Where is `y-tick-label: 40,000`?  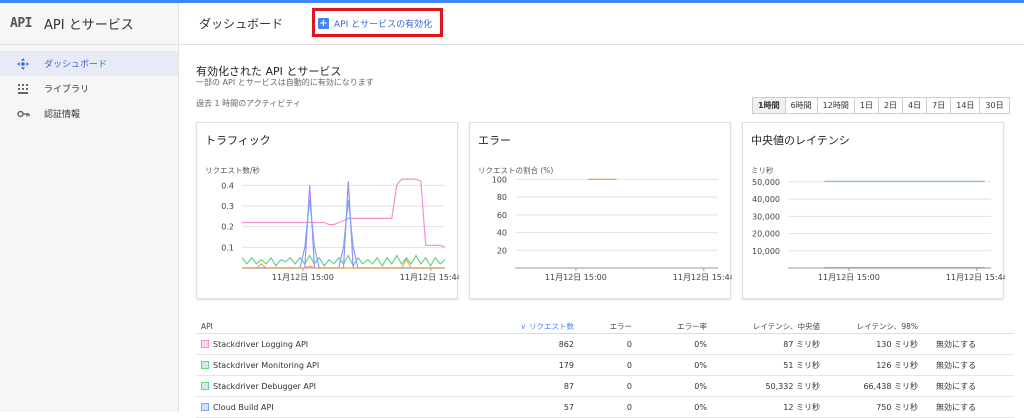 y-tick-label: 40,000 is located at coordinates (766, 199).